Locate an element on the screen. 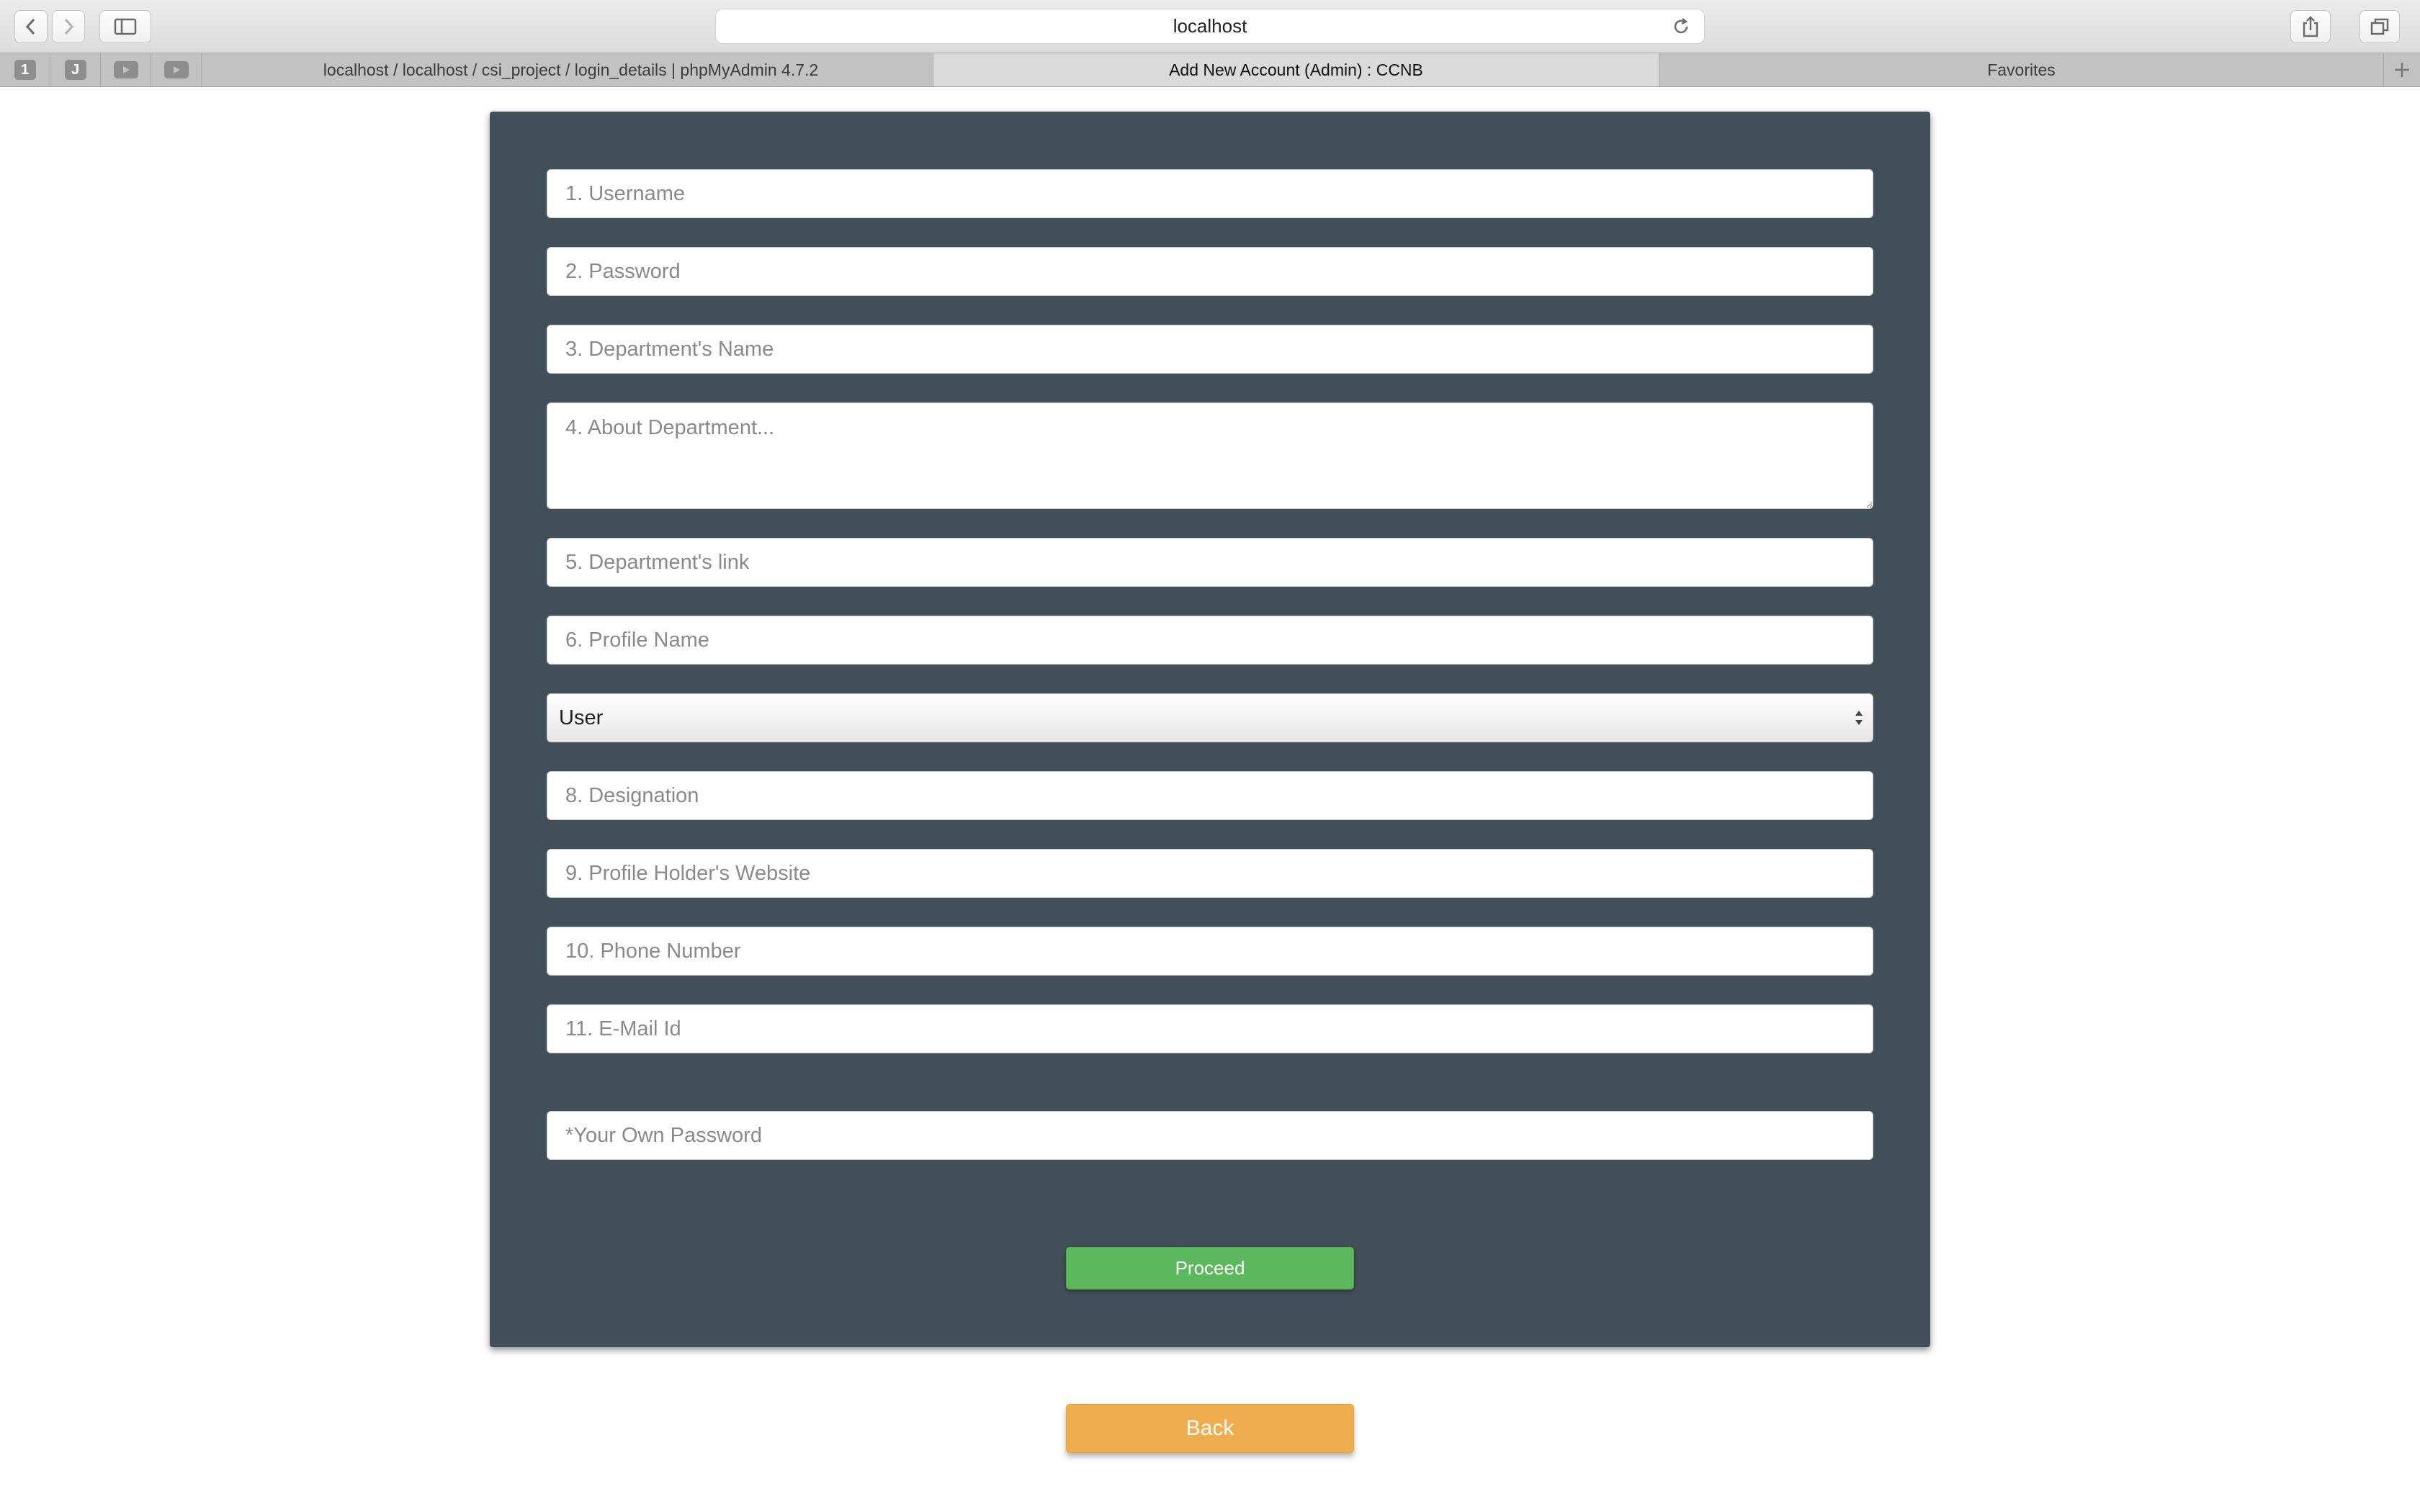 The image size is (2420, 1512). designation-input is located at coordinates (1210, 795).